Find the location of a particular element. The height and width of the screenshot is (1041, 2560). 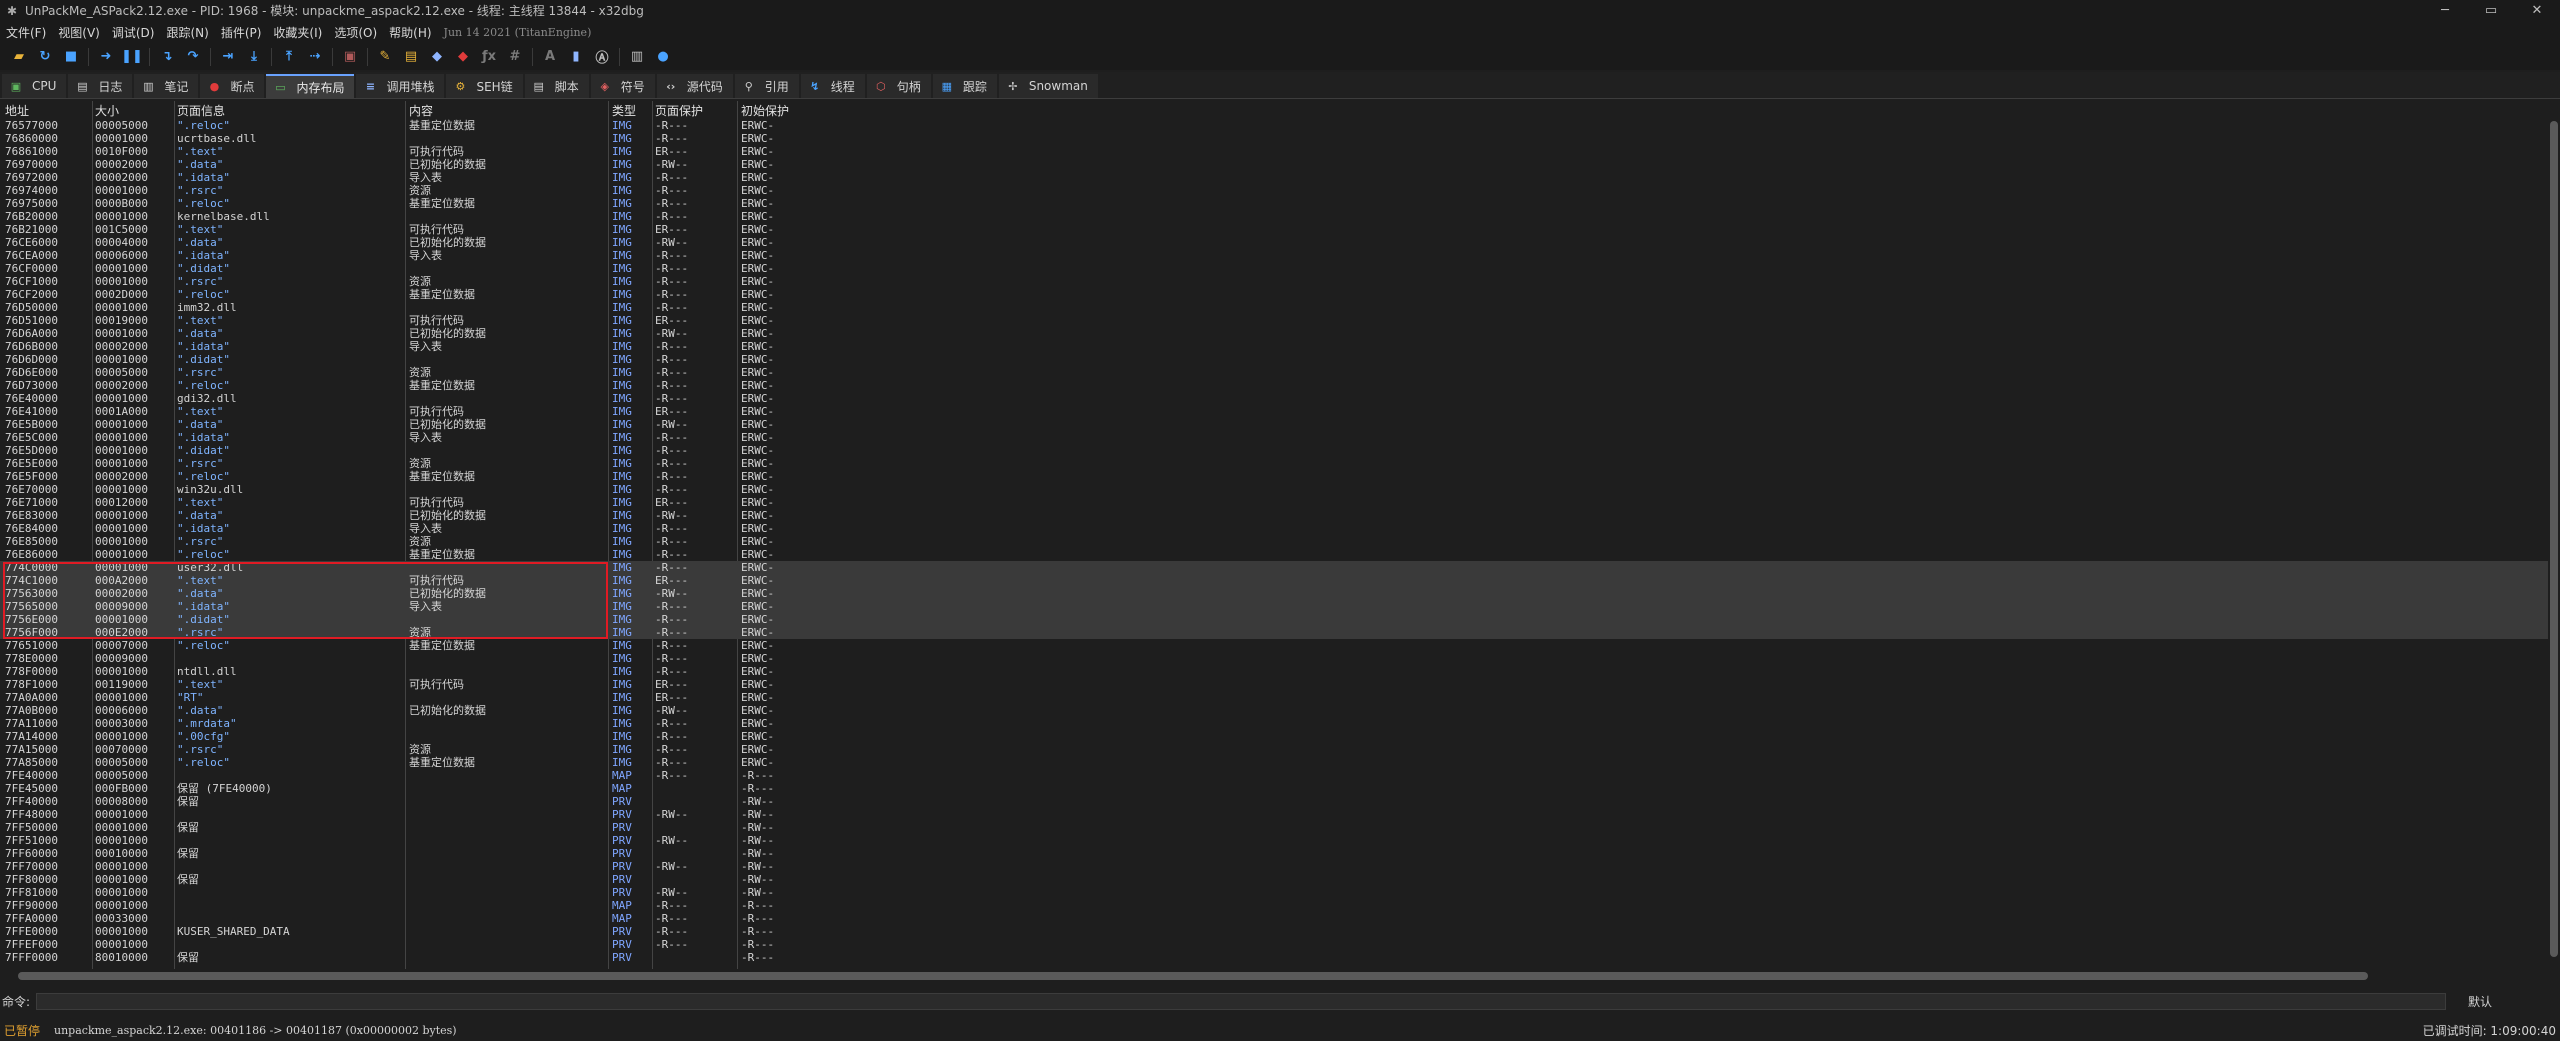

tab-notes: ▥ 笔记 is located at coordinates (166, 86).